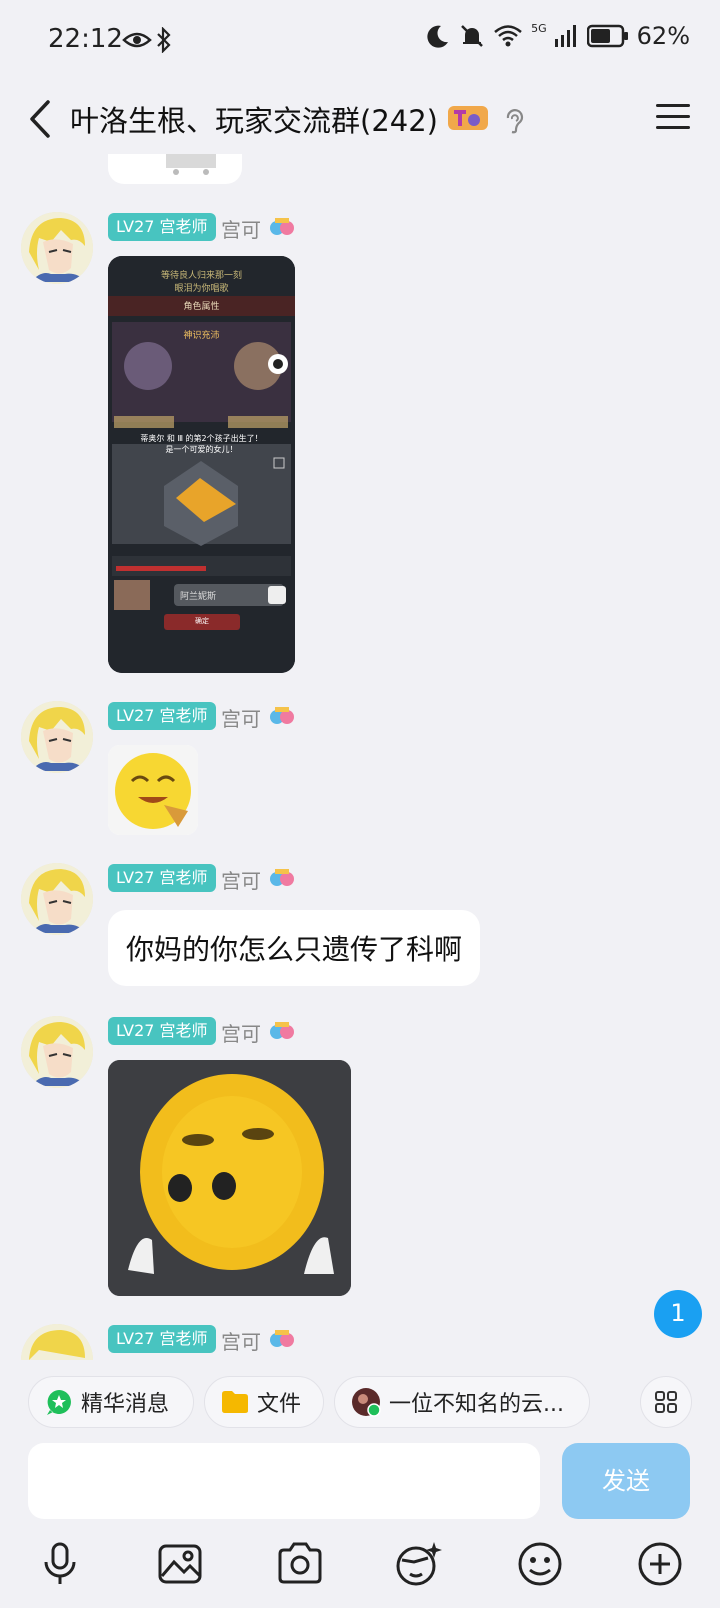  I want to click on game-top-line1: 等待良人归来那一刻, so click(201, 276).